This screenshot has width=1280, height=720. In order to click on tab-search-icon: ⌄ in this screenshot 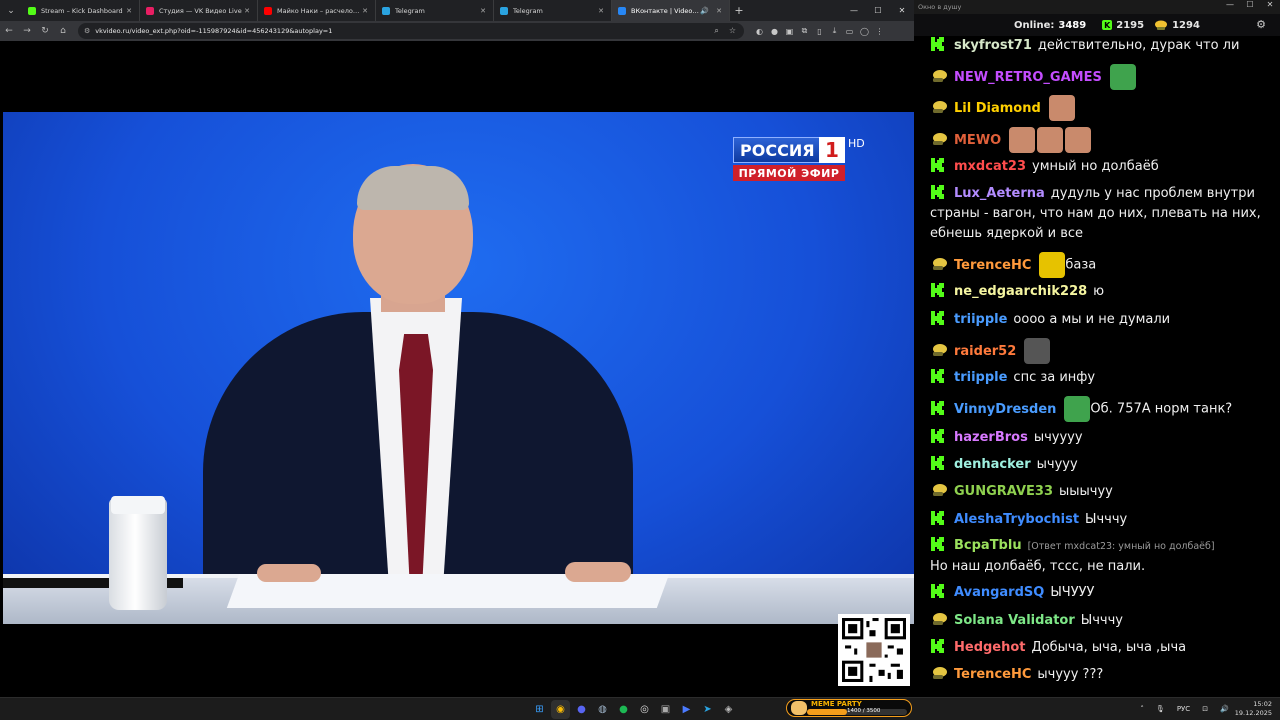, I will do `click(11, 10)`.